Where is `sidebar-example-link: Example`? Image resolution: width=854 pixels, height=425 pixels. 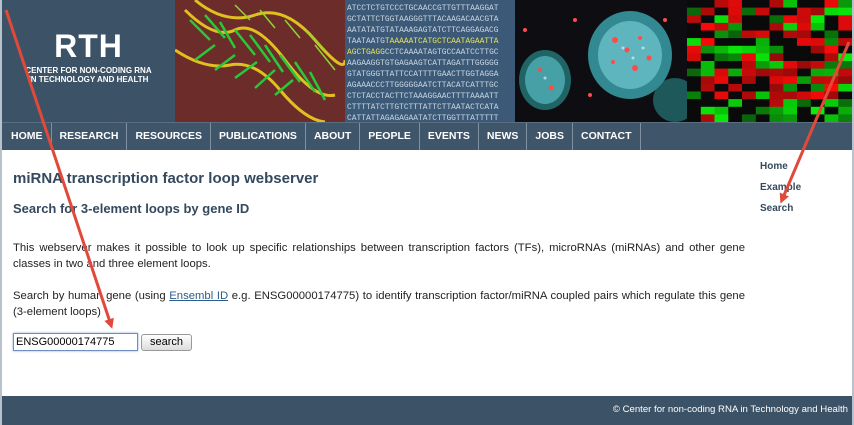
sidebar-example-link: Example is located at coordinates (780, 187).